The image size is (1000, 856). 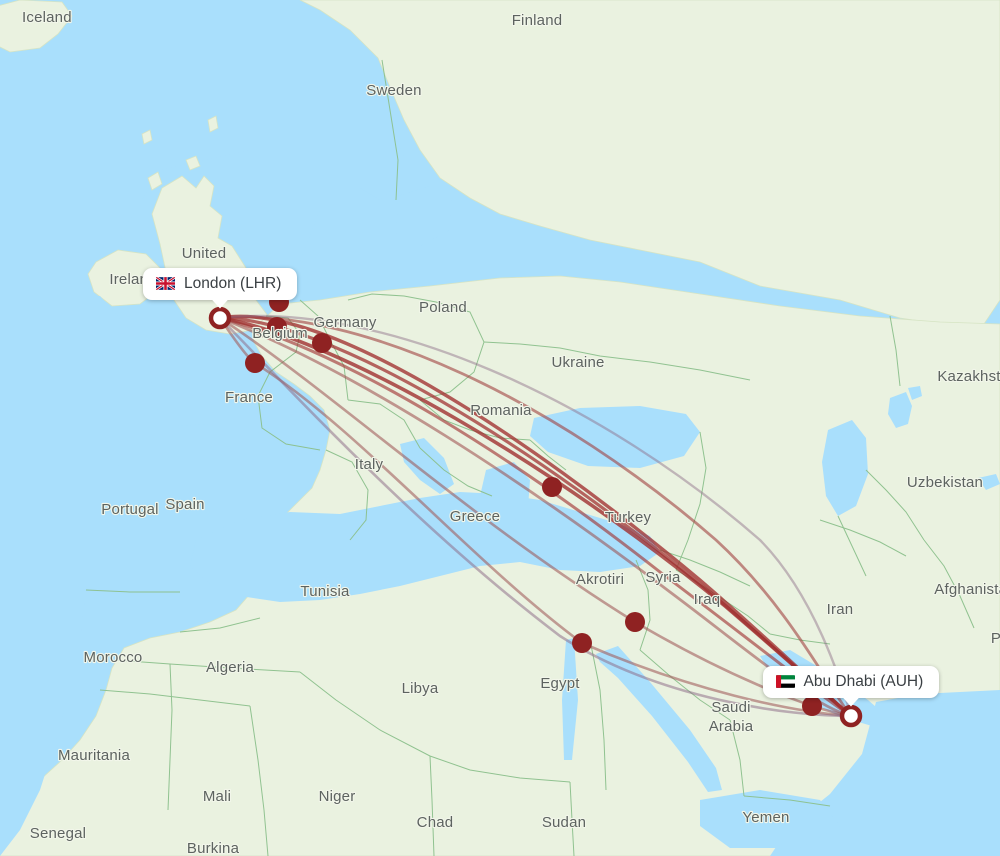 I want to click on country-label-poland: Poland, so click(x=443, y=307).